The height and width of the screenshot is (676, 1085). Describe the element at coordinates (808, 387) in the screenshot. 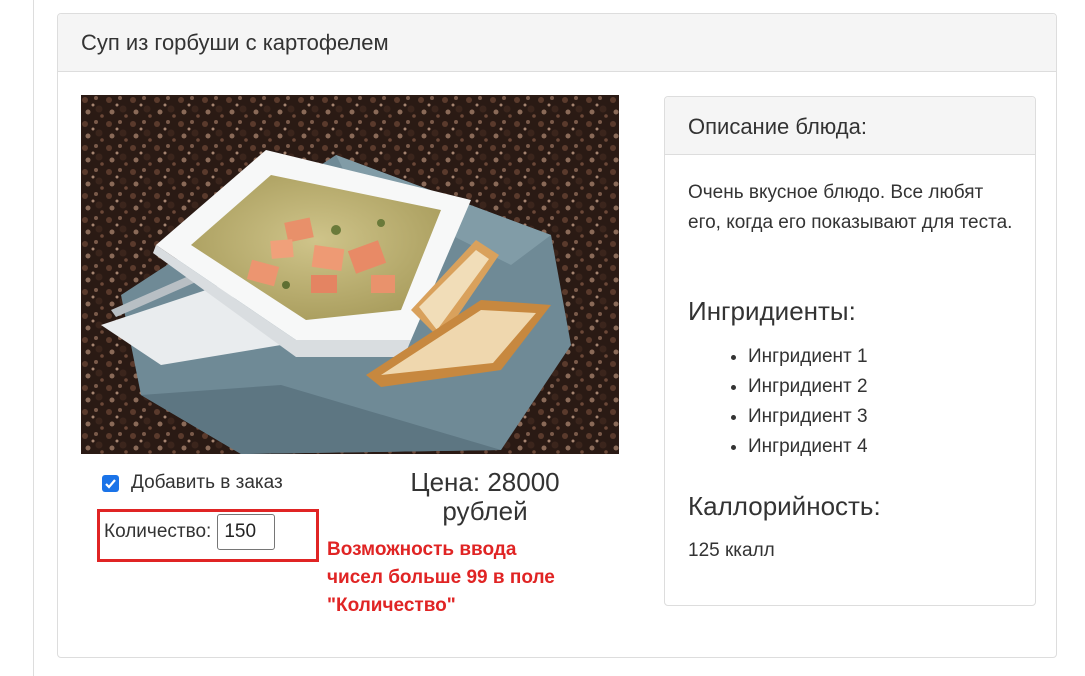

I see `ingredient-item: Ингридиент 2` at that location.